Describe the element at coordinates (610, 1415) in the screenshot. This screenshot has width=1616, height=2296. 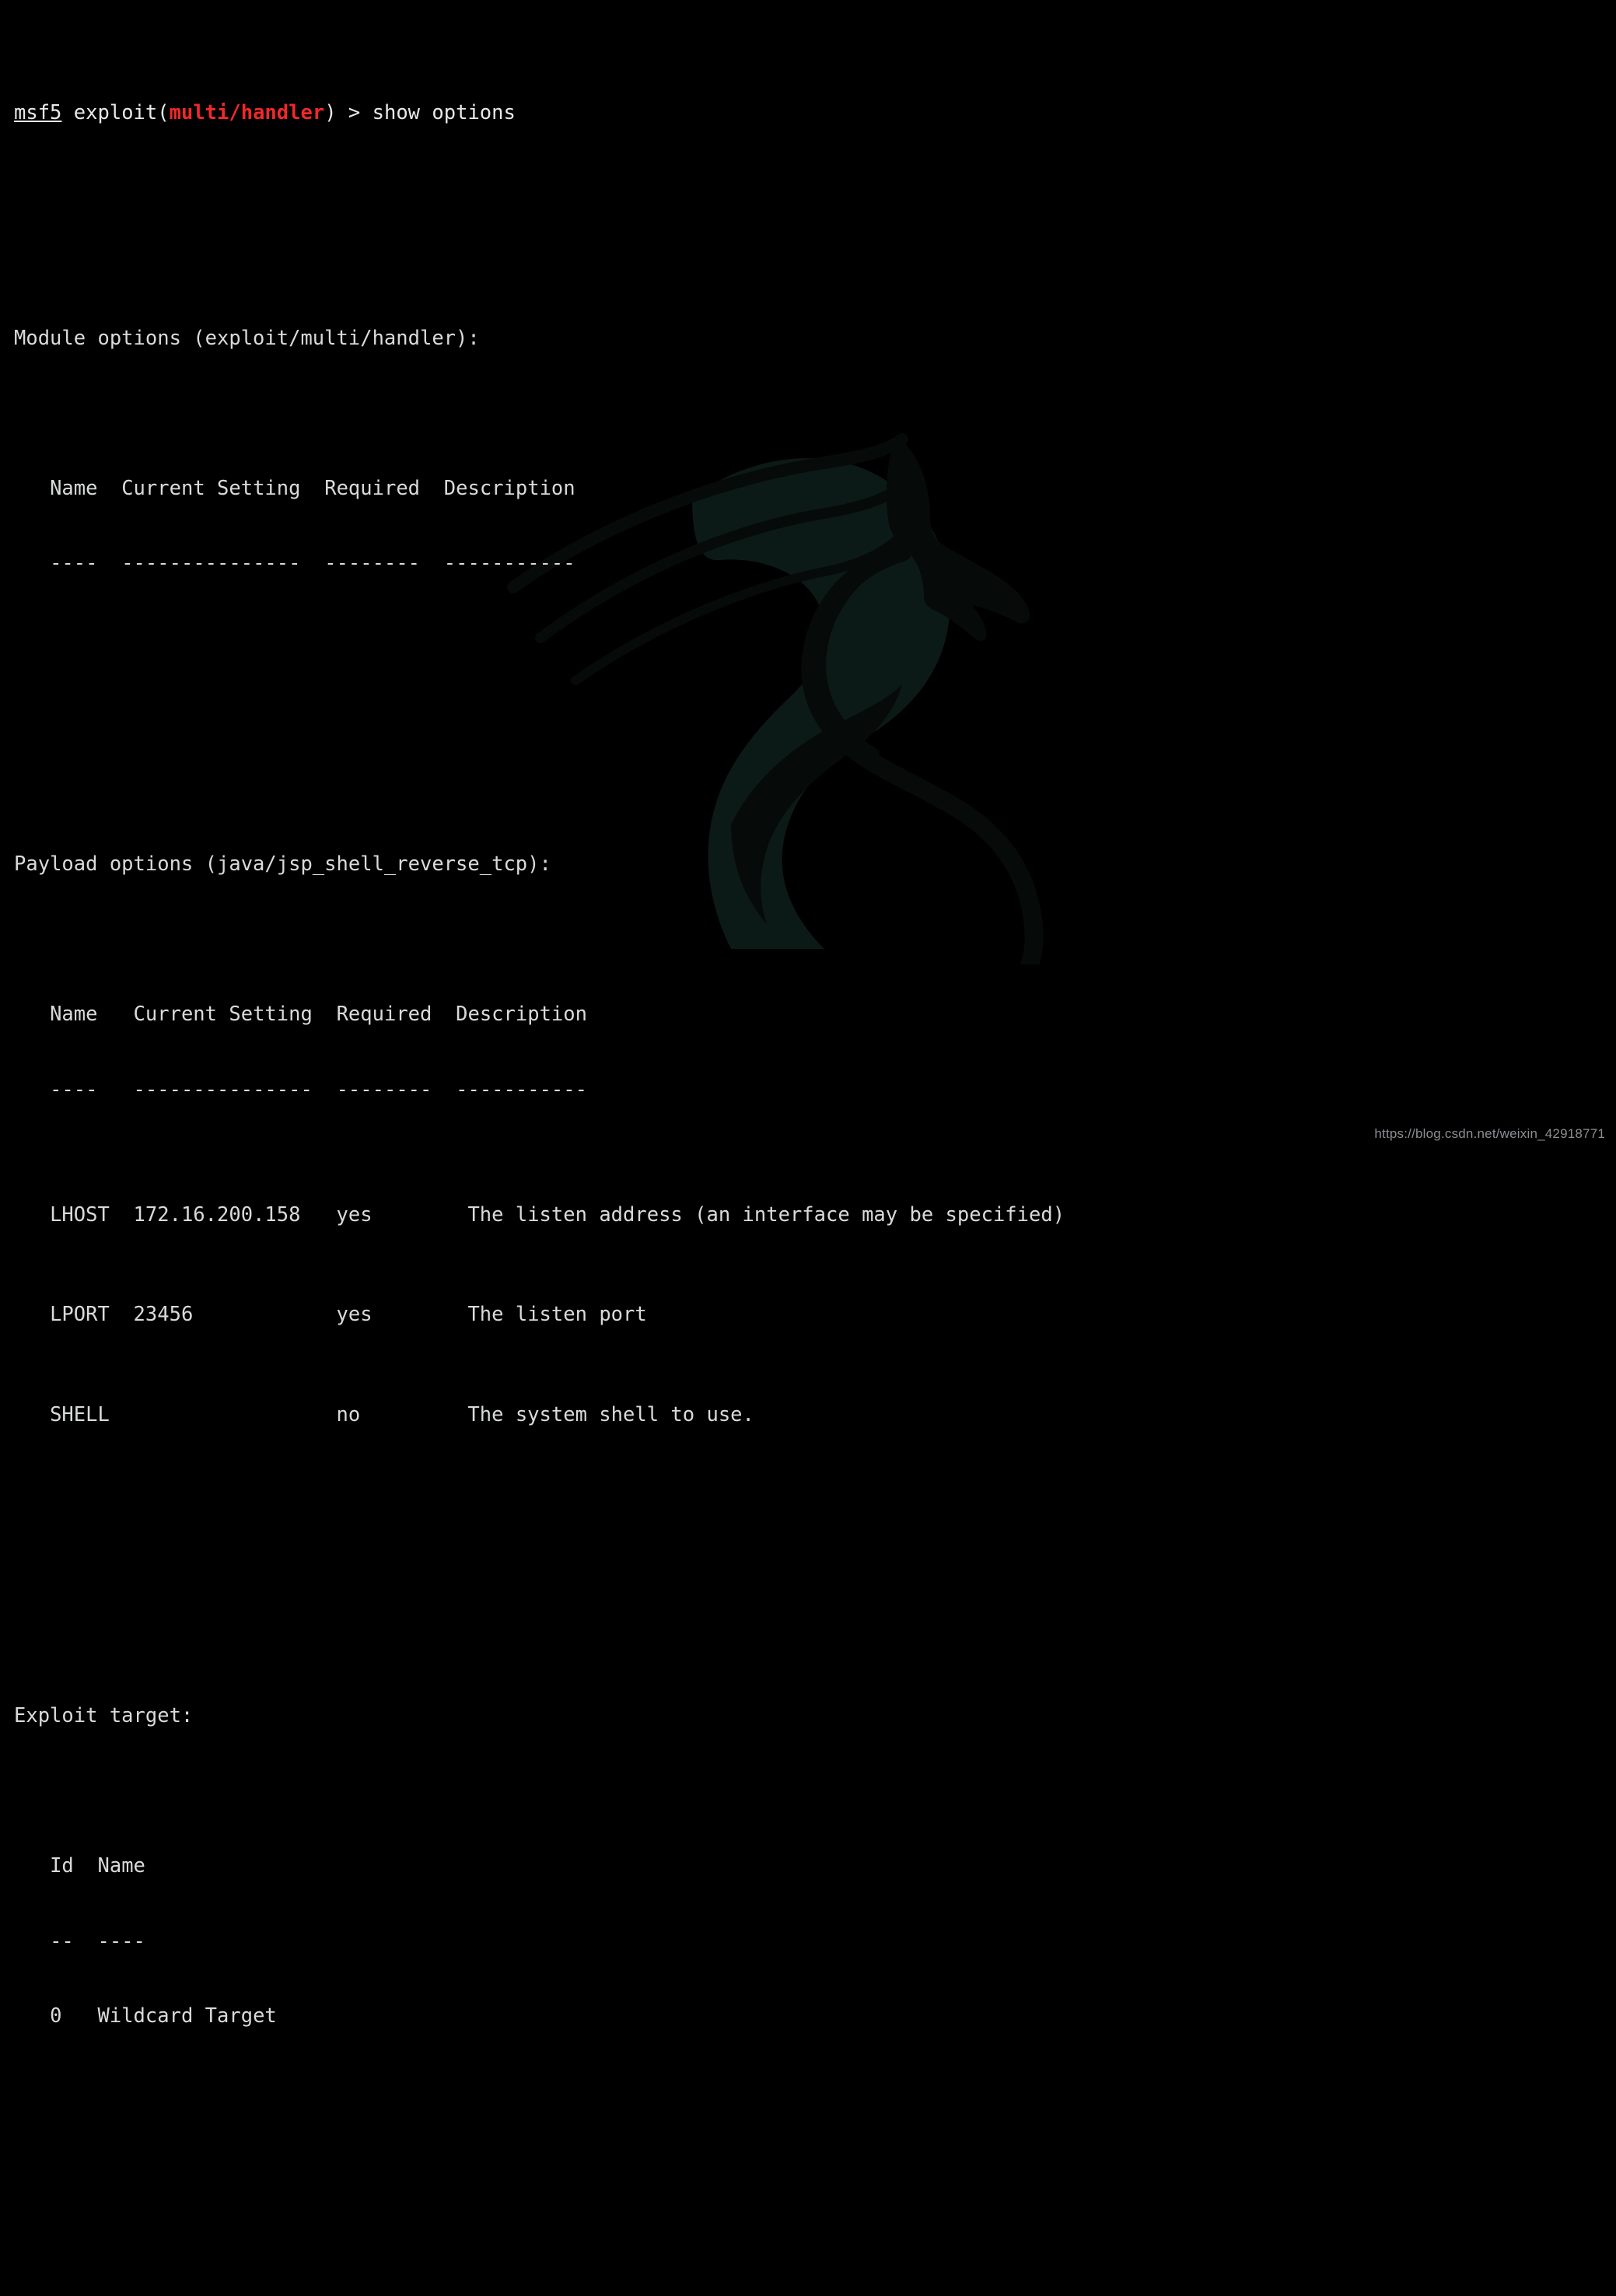
I see `payload-row-description: The system shell to use.` at that location.